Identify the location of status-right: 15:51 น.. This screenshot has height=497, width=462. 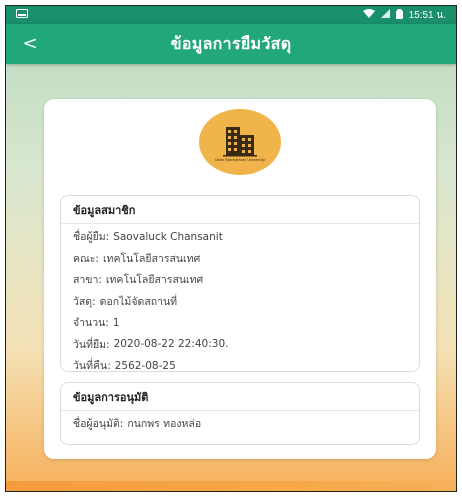
(404, 15).